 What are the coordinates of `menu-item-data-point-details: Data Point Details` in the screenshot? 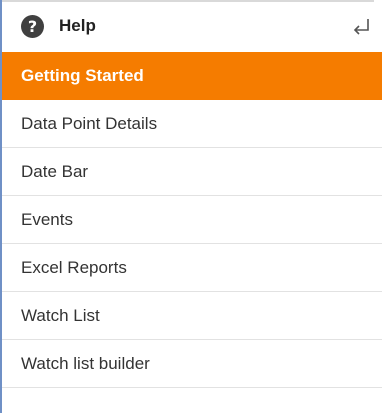 It's located at (192, 124).